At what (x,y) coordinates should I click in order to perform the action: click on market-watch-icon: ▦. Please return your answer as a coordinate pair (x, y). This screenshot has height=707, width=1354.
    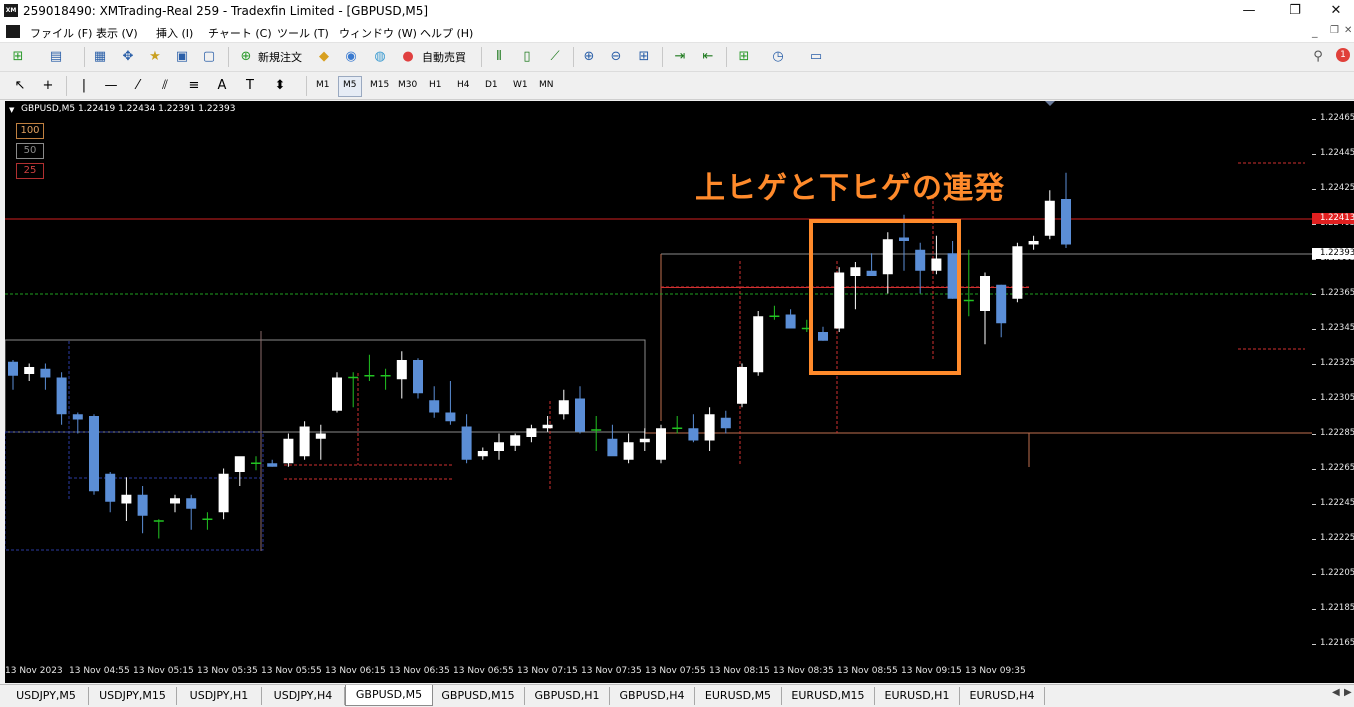
    Looking at the image, I should click on (100, 57).